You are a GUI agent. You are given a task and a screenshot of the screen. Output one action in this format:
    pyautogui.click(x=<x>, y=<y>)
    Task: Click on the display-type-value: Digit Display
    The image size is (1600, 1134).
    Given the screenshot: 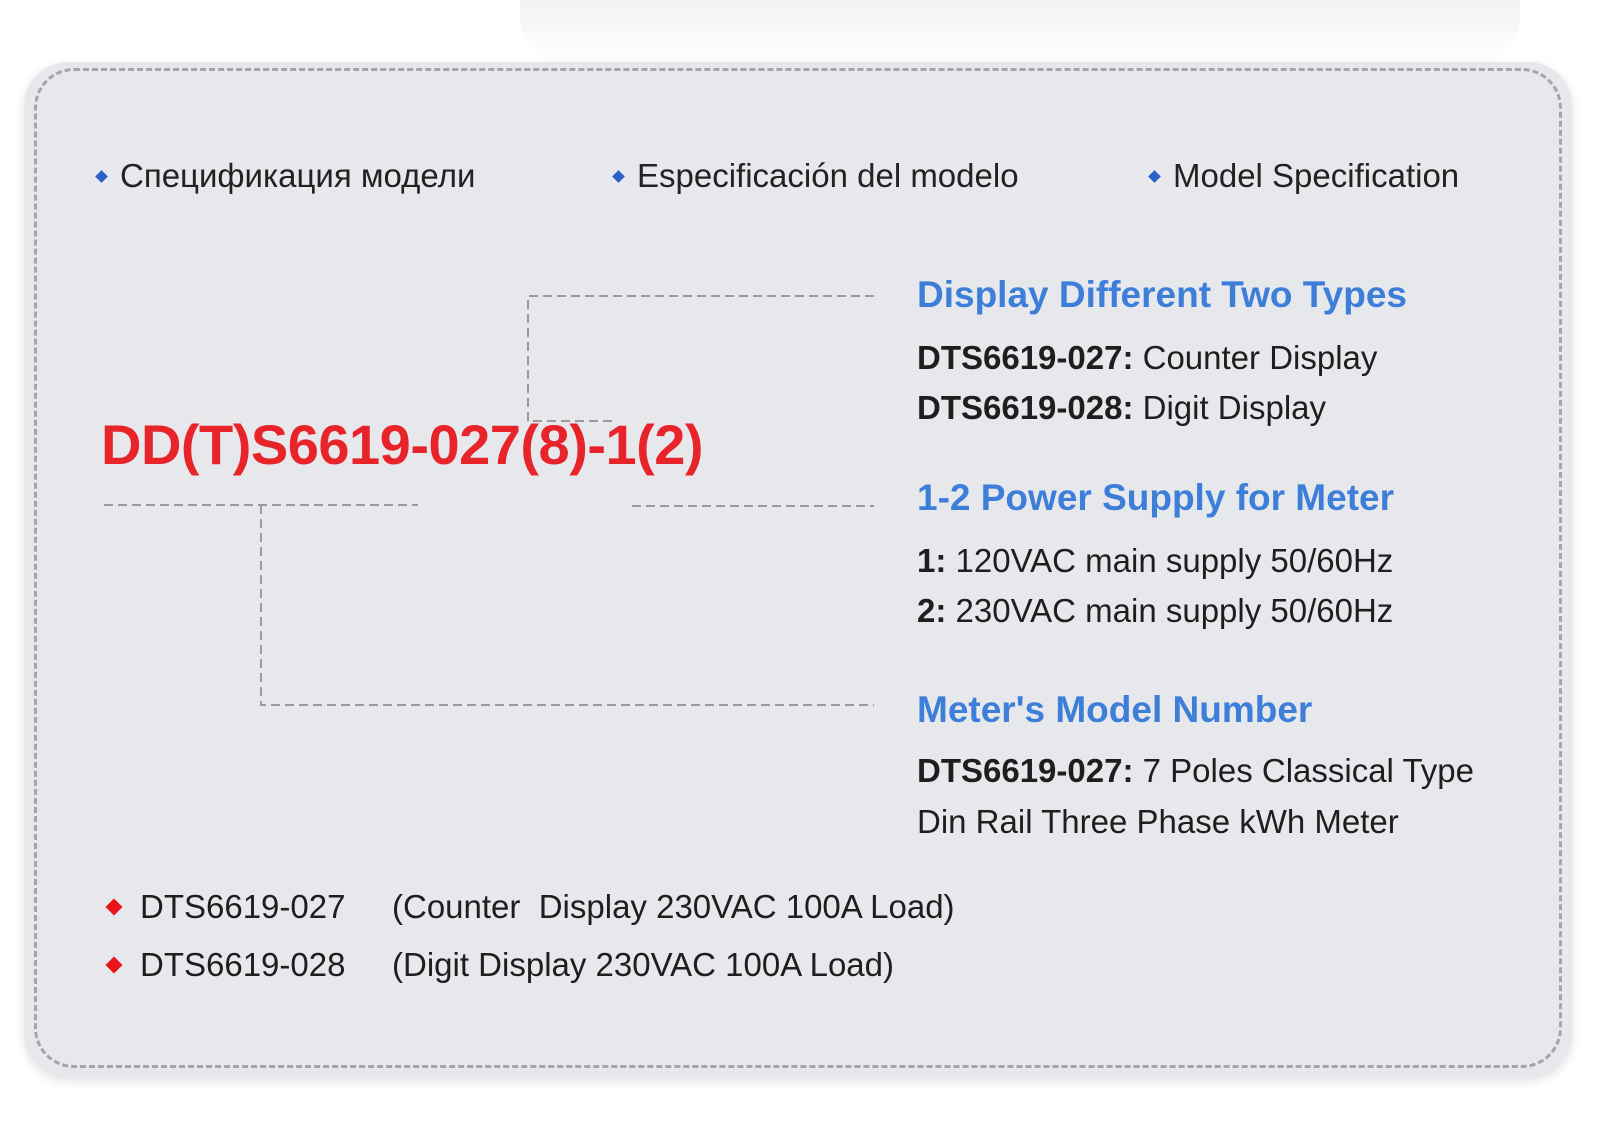 What is the action you would take?
    pyautogui.click(x=1230, y=407)
    